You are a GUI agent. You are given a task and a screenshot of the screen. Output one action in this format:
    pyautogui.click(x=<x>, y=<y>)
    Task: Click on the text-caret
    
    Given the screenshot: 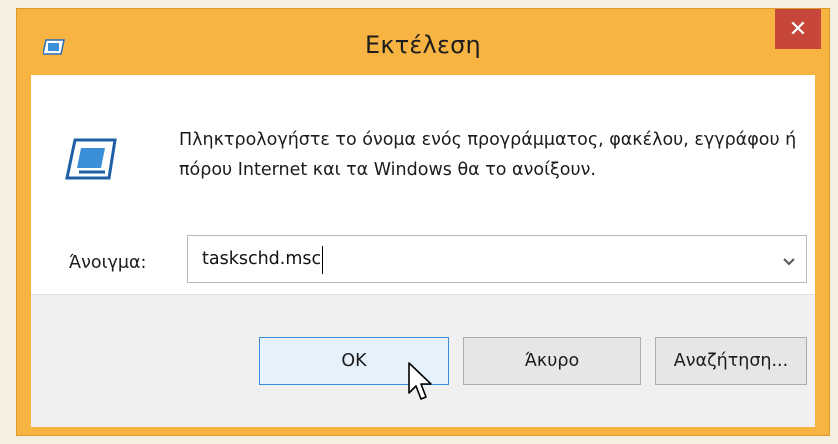 What is the action you would take?
    pyautogui.click(x=323, y=260)
    